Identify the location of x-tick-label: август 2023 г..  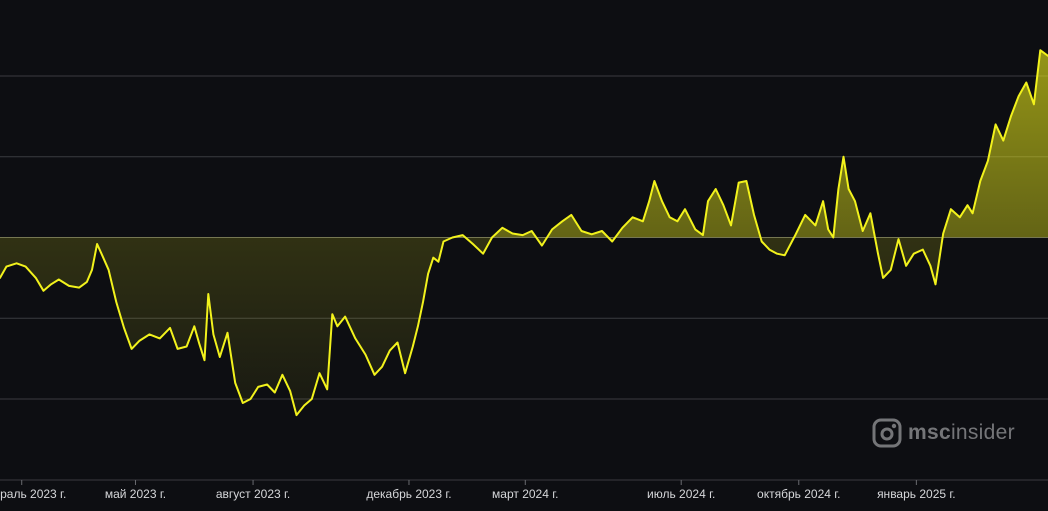
(253, 494).